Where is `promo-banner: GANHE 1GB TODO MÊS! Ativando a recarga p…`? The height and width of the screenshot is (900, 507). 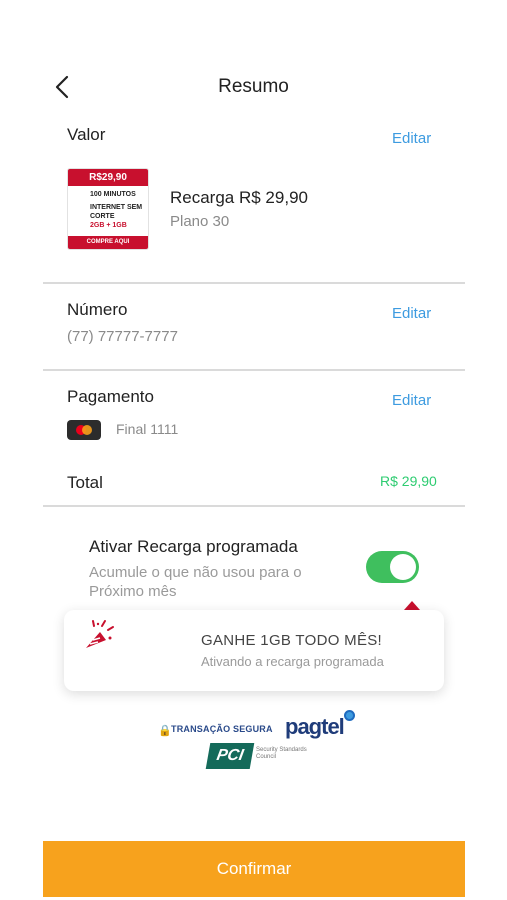 promo-banner: GANHE 1GB TODO MÊS! Ativando a recarga p… is located at coordinates (254, 650).